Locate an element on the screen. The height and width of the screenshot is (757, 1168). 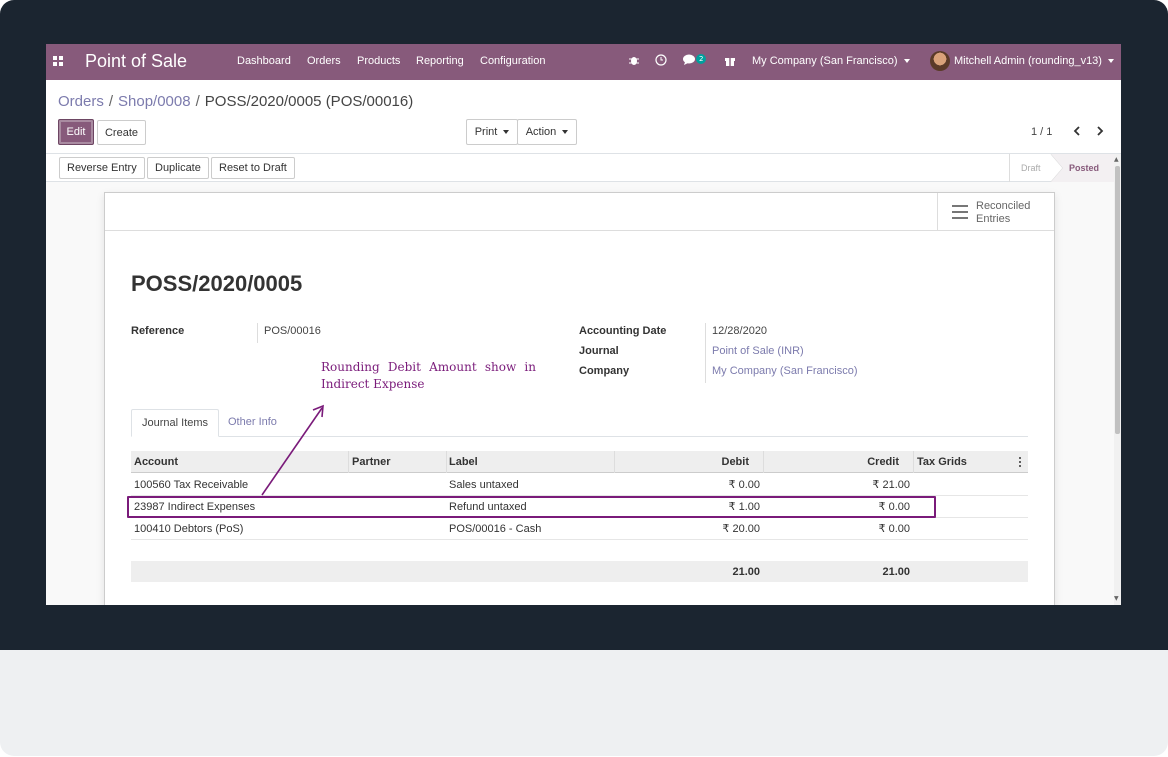
entry-title: POSS/2020/0005 is located at coordinates (217, 283).